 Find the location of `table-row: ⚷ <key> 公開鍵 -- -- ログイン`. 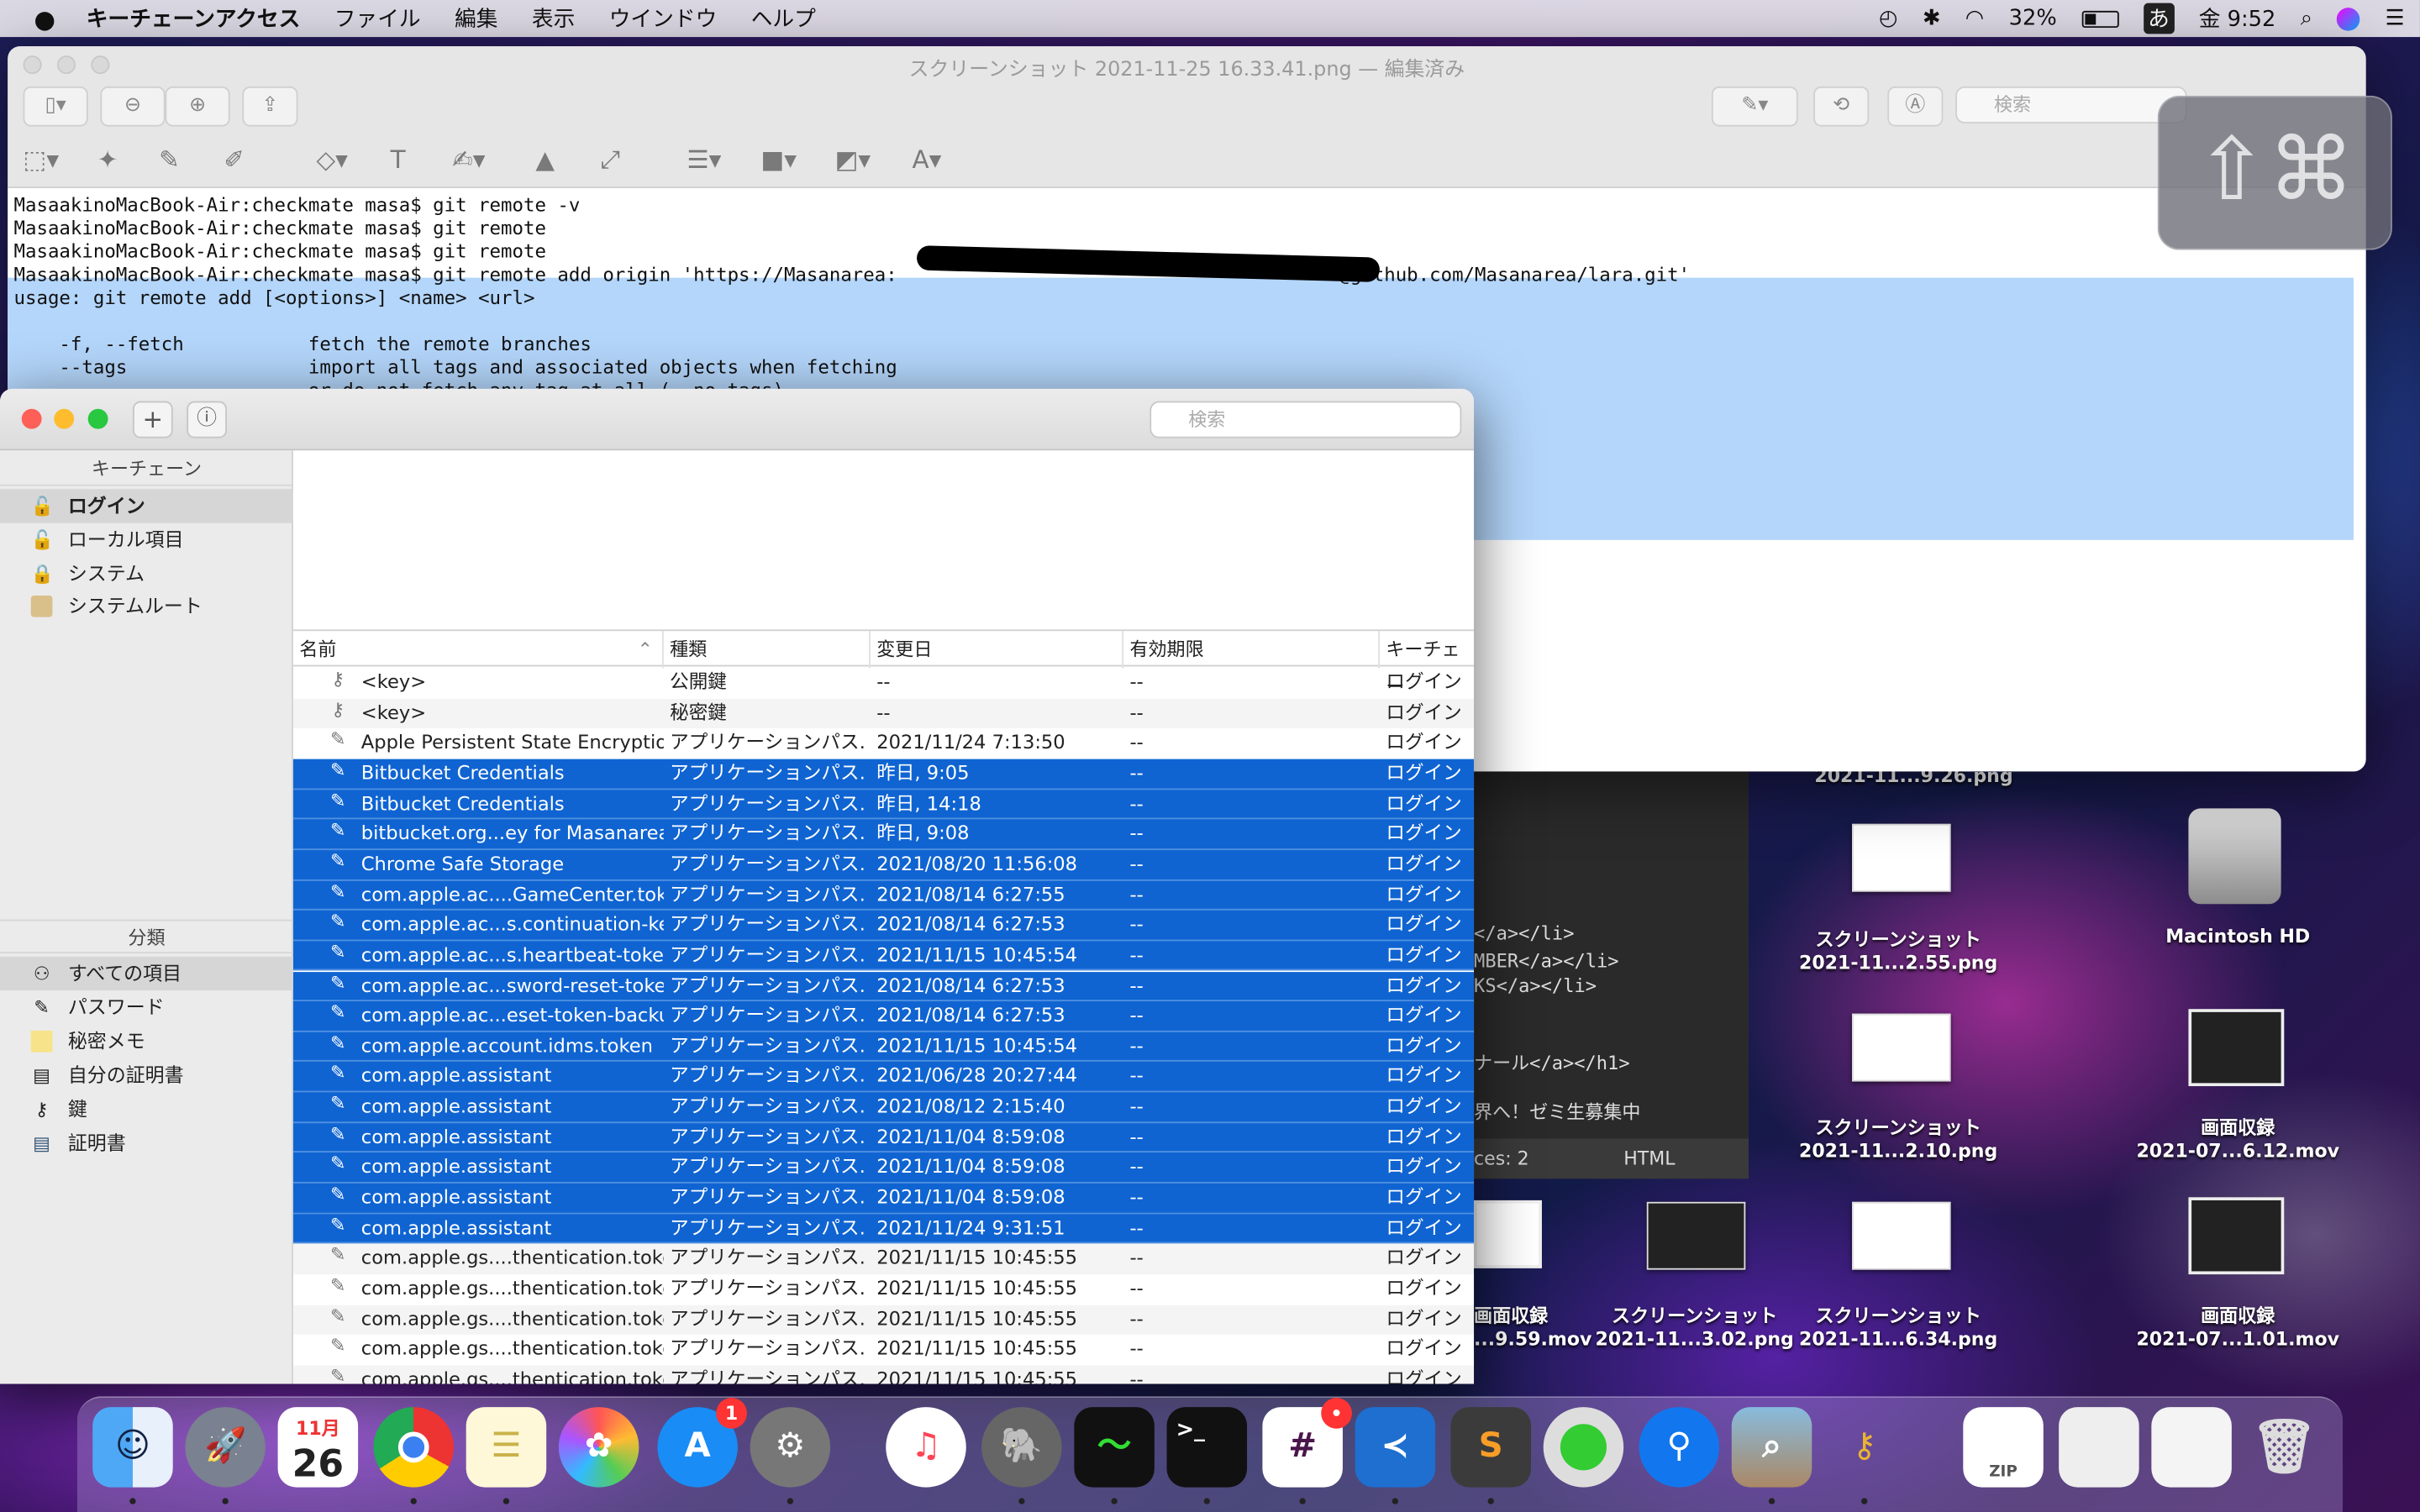

table-row: ⚷ <key> 公開鍵 -- -- ログイン is located at coordinates (883, 683).